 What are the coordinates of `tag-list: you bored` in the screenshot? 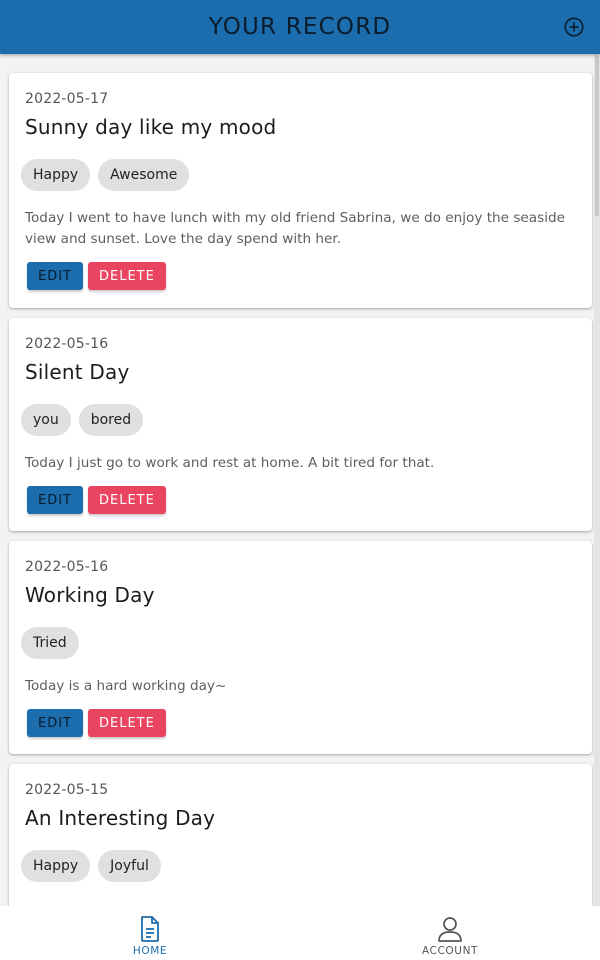 It's located at (298, 420).